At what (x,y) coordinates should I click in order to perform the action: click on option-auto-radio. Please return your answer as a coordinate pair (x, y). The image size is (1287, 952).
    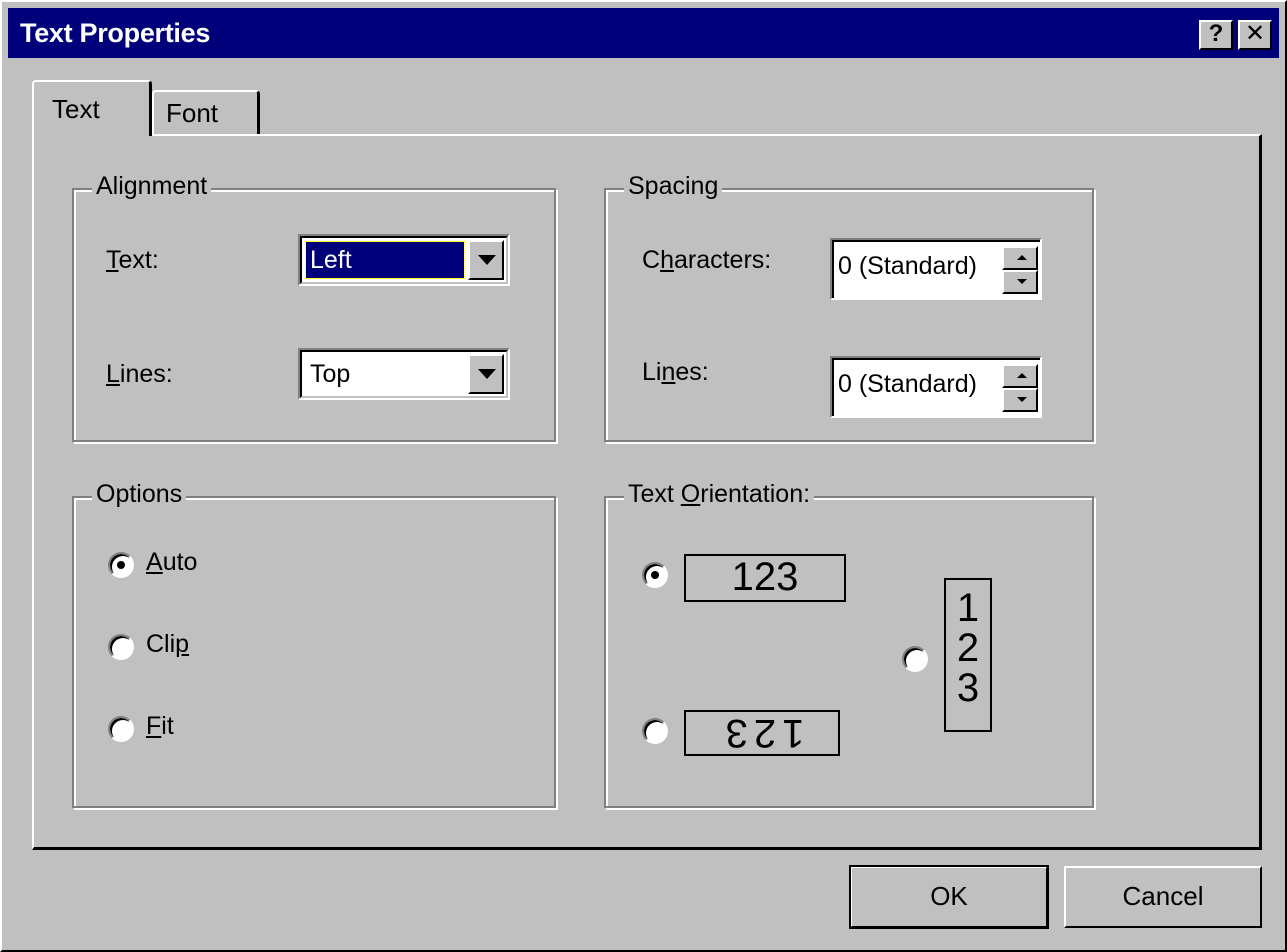
    Looking at the image, I should click on (121, 565).